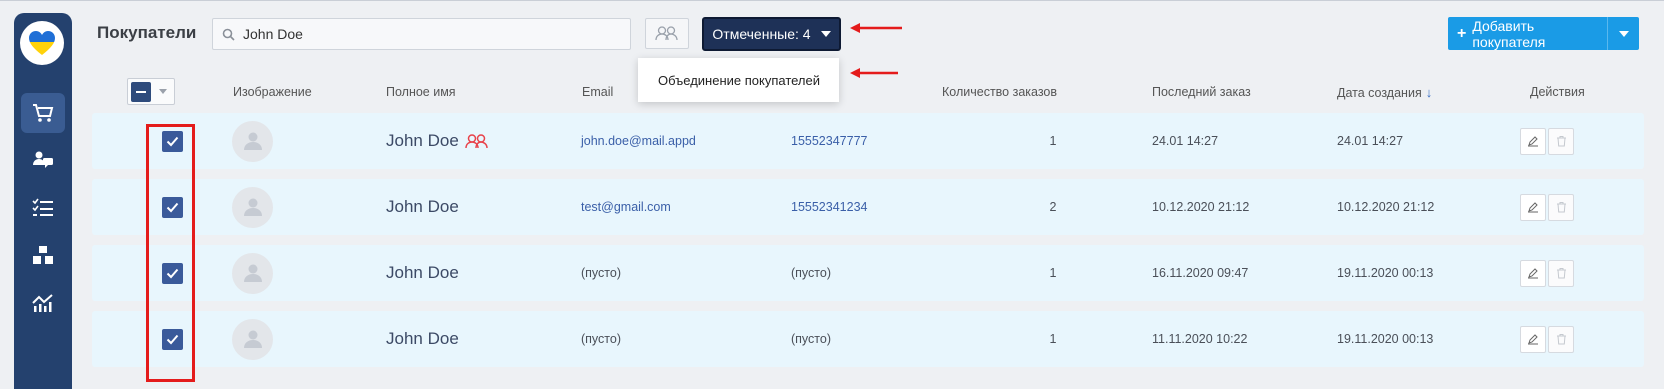 The image size is (1664, 389). What do you see at coordinates (43, 255) in the screenshot?
I see `sidebar-item-products` at bounding box center [43, 255].